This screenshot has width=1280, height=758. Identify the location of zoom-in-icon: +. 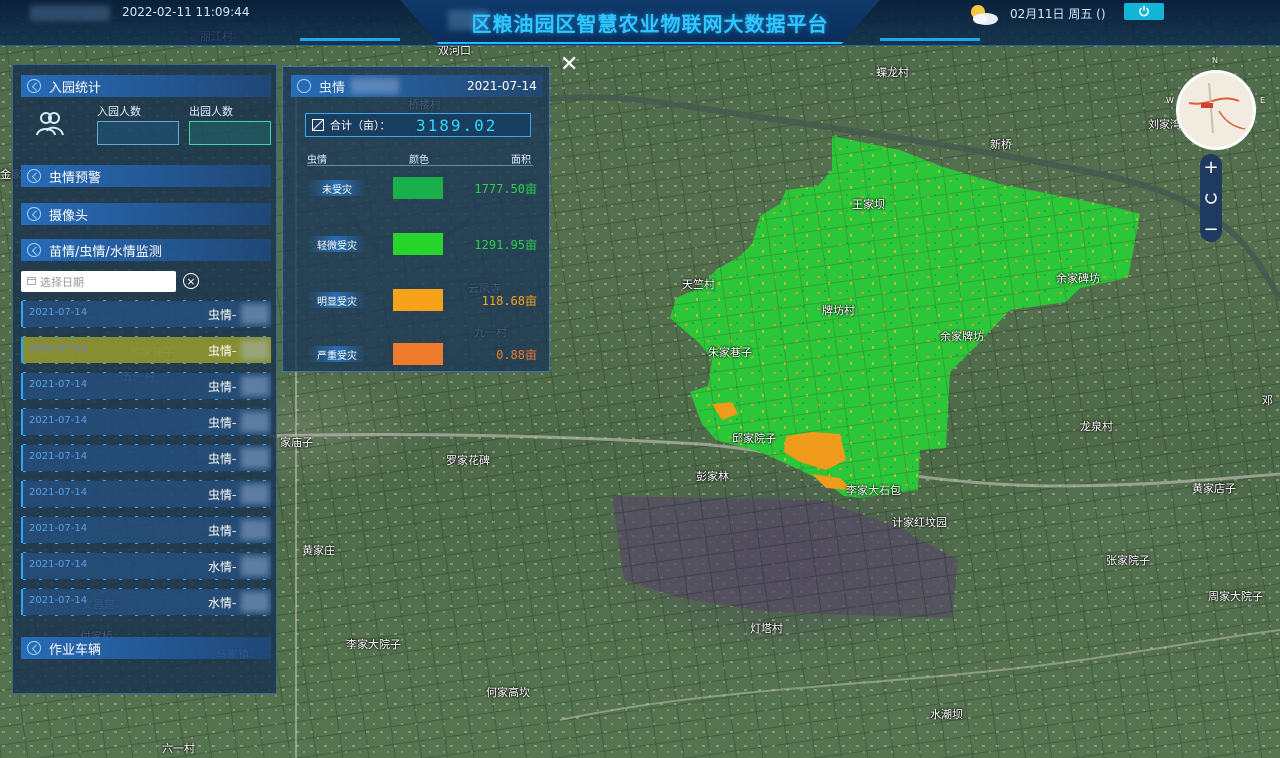
(1211, 167).